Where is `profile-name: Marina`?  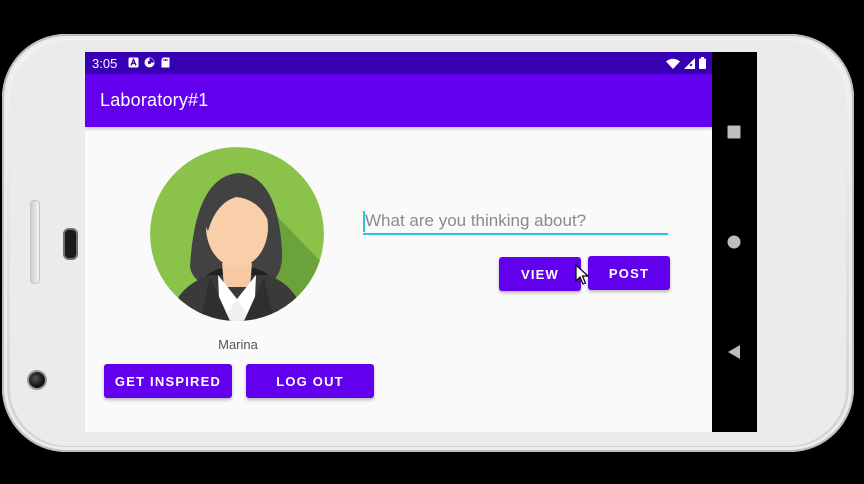 profile-name: Marina is located at coordinates (238, 344).